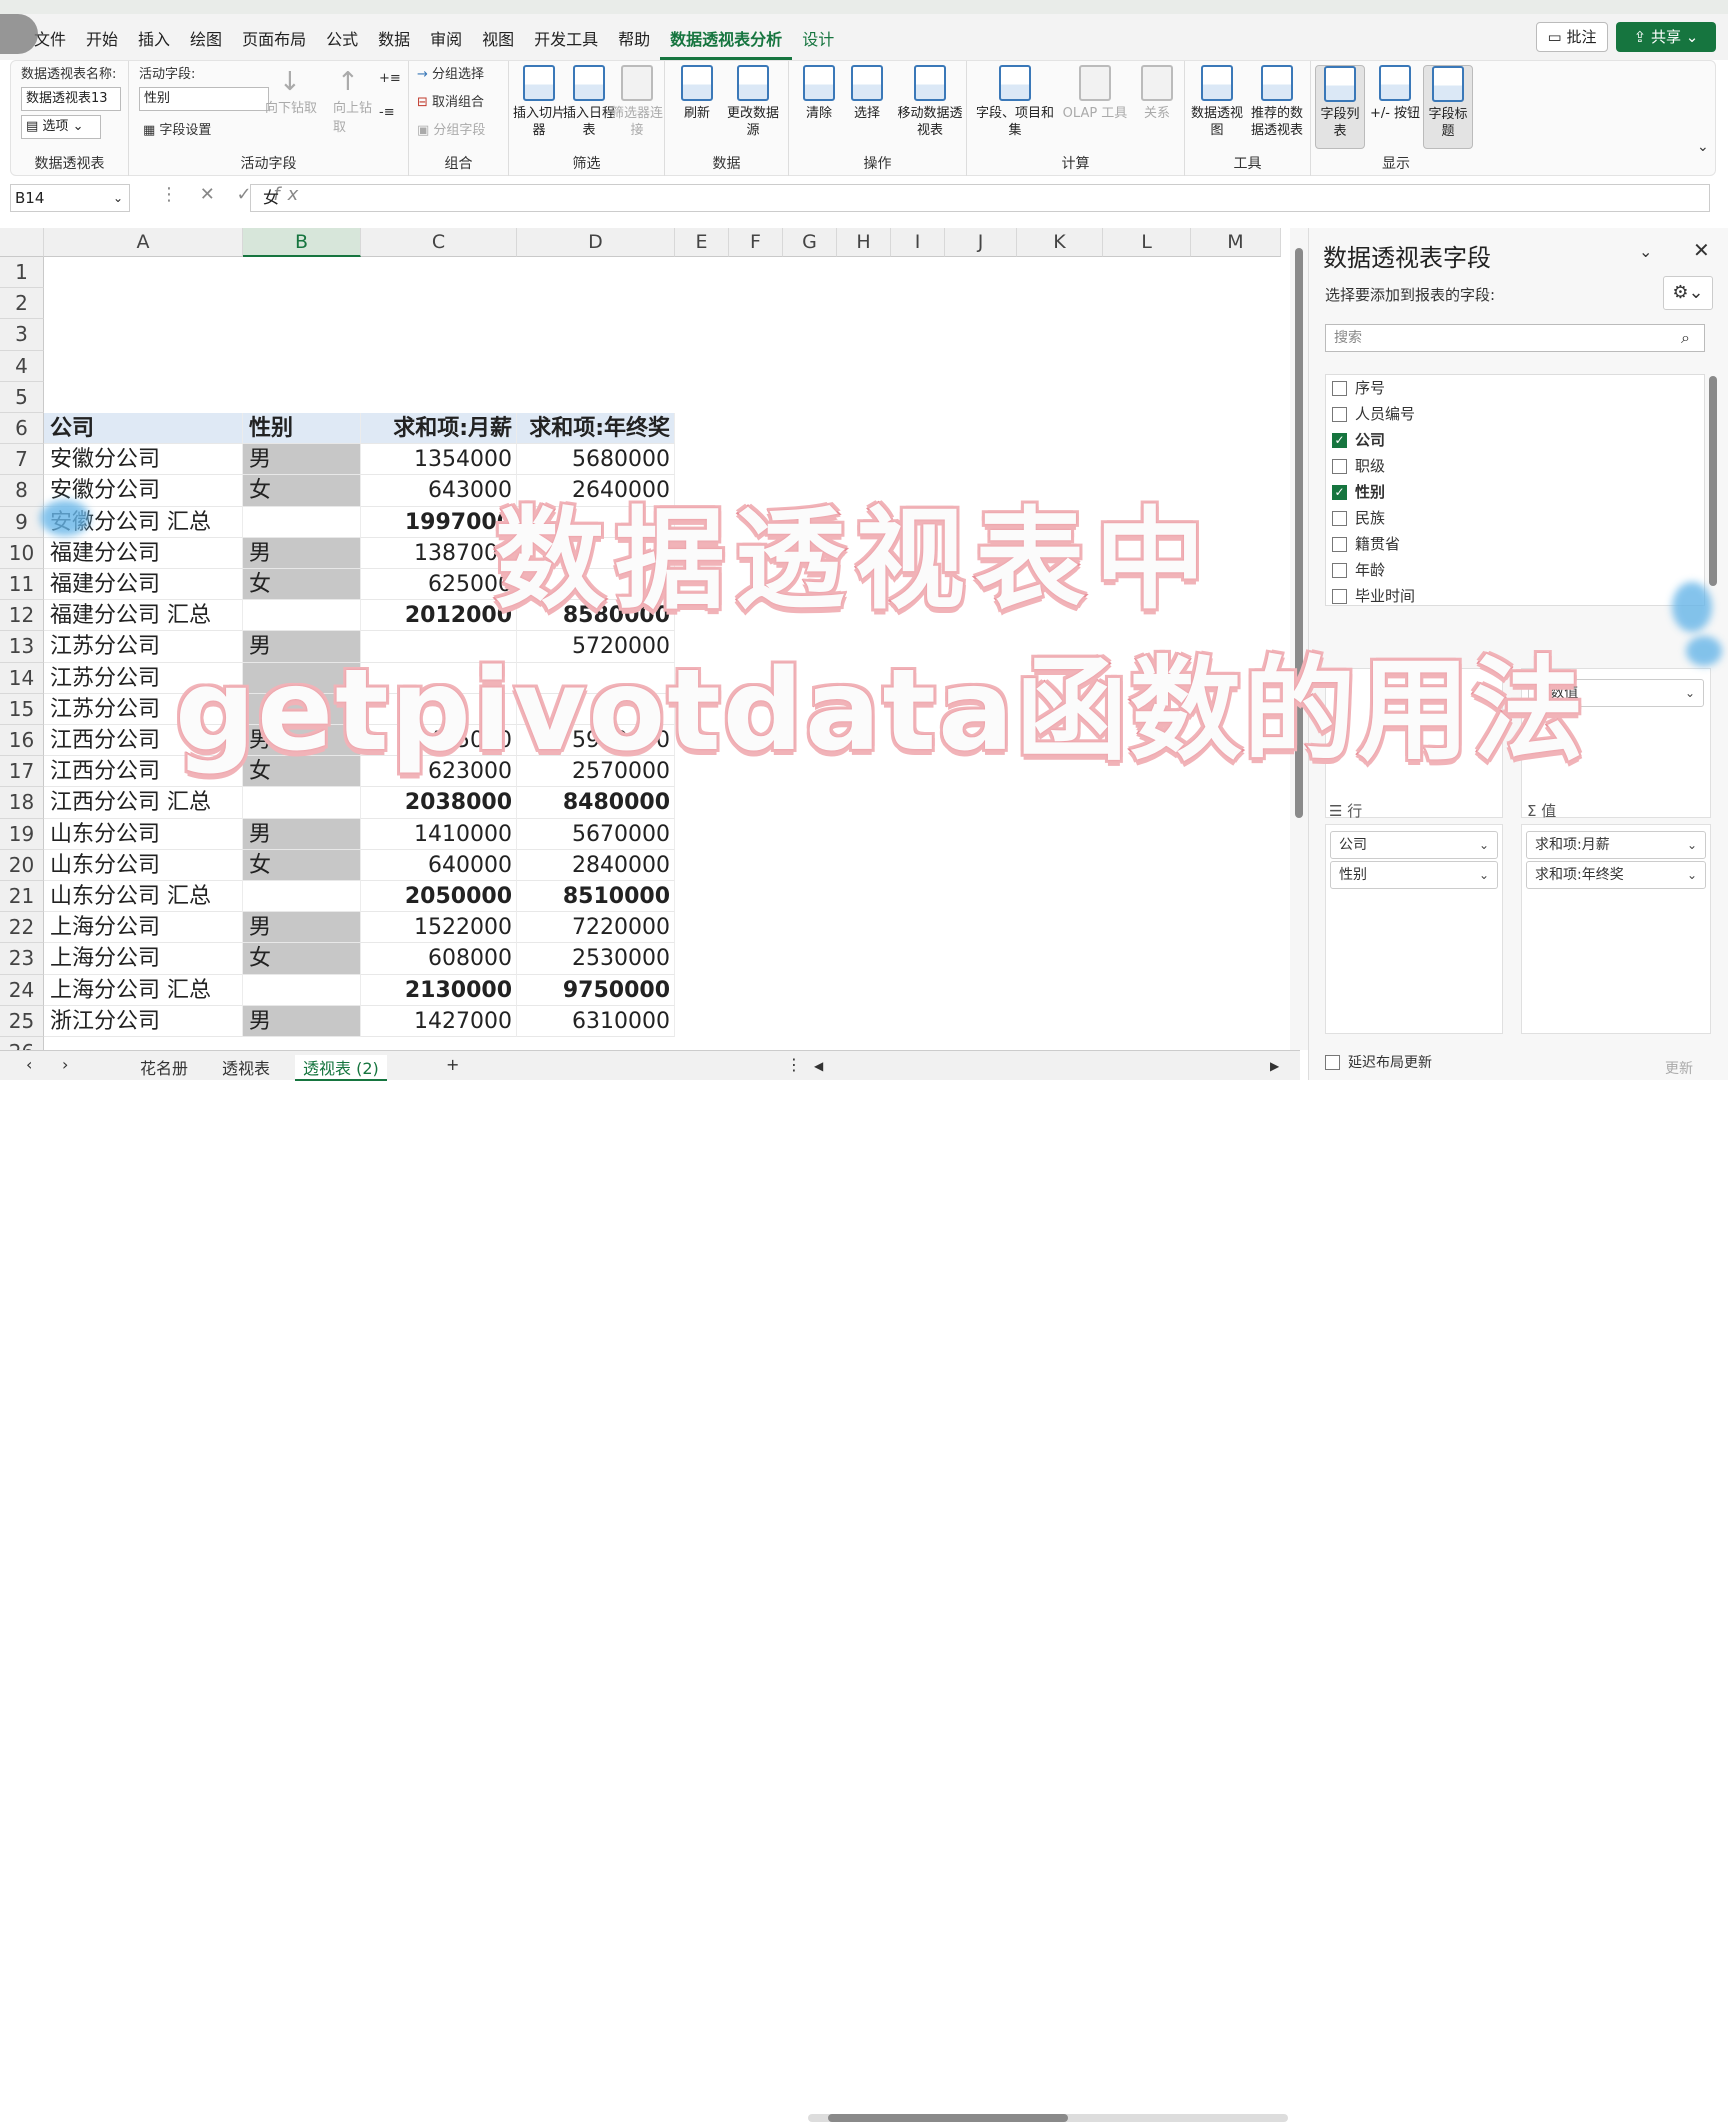 This screenshot has width=1728, height=2122. Describe the element at coordinates (302, 865) in the screenshot. I see `pivot-cell: 女` at that location.